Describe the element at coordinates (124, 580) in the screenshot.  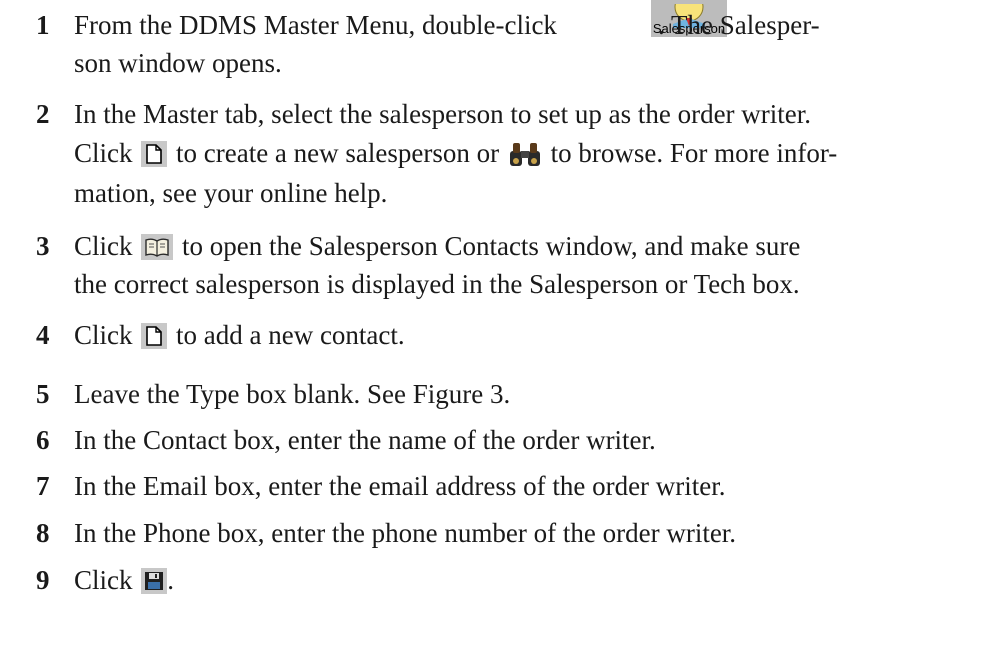
I see `step-text: Click .` at that location.